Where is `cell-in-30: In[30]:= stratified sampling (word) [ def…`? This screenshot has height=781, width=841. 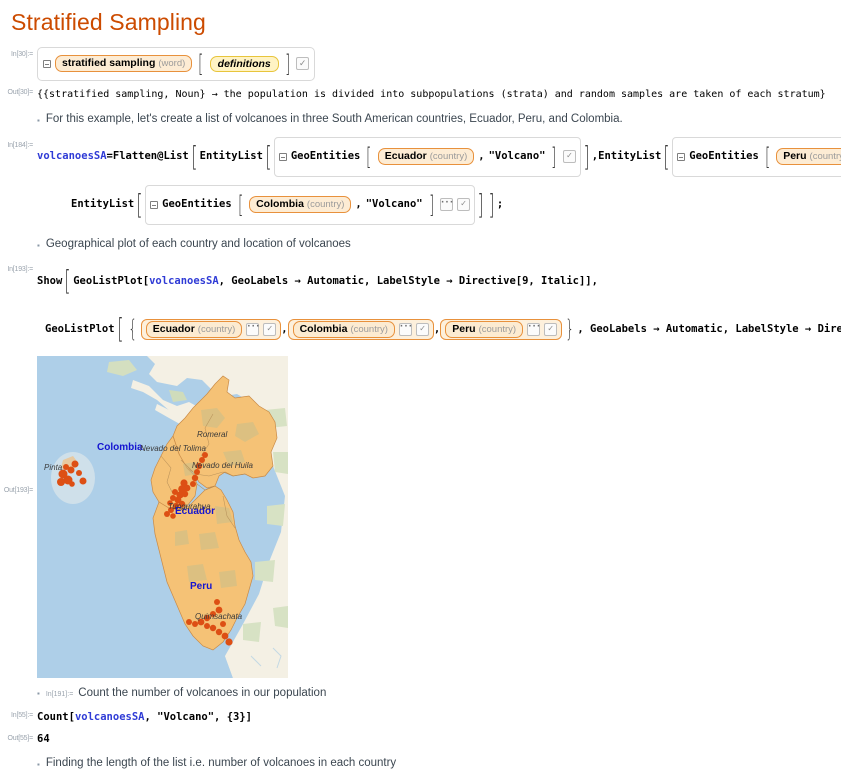
cell-in-30: In[30]:= stratified sampling (word) [ def… is located at coordinates (420, 63).